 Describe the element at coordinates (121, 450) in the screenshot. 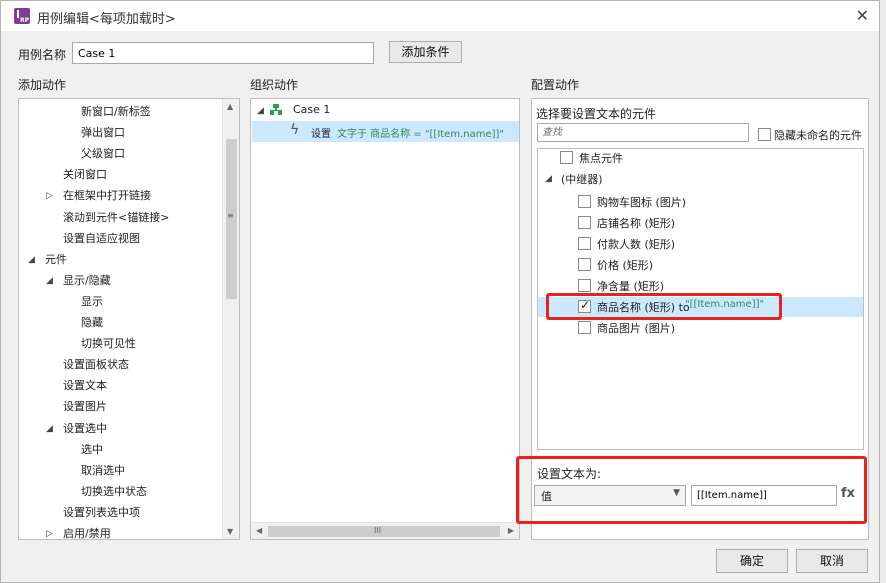

I see `tree-item: 选中` at that location.